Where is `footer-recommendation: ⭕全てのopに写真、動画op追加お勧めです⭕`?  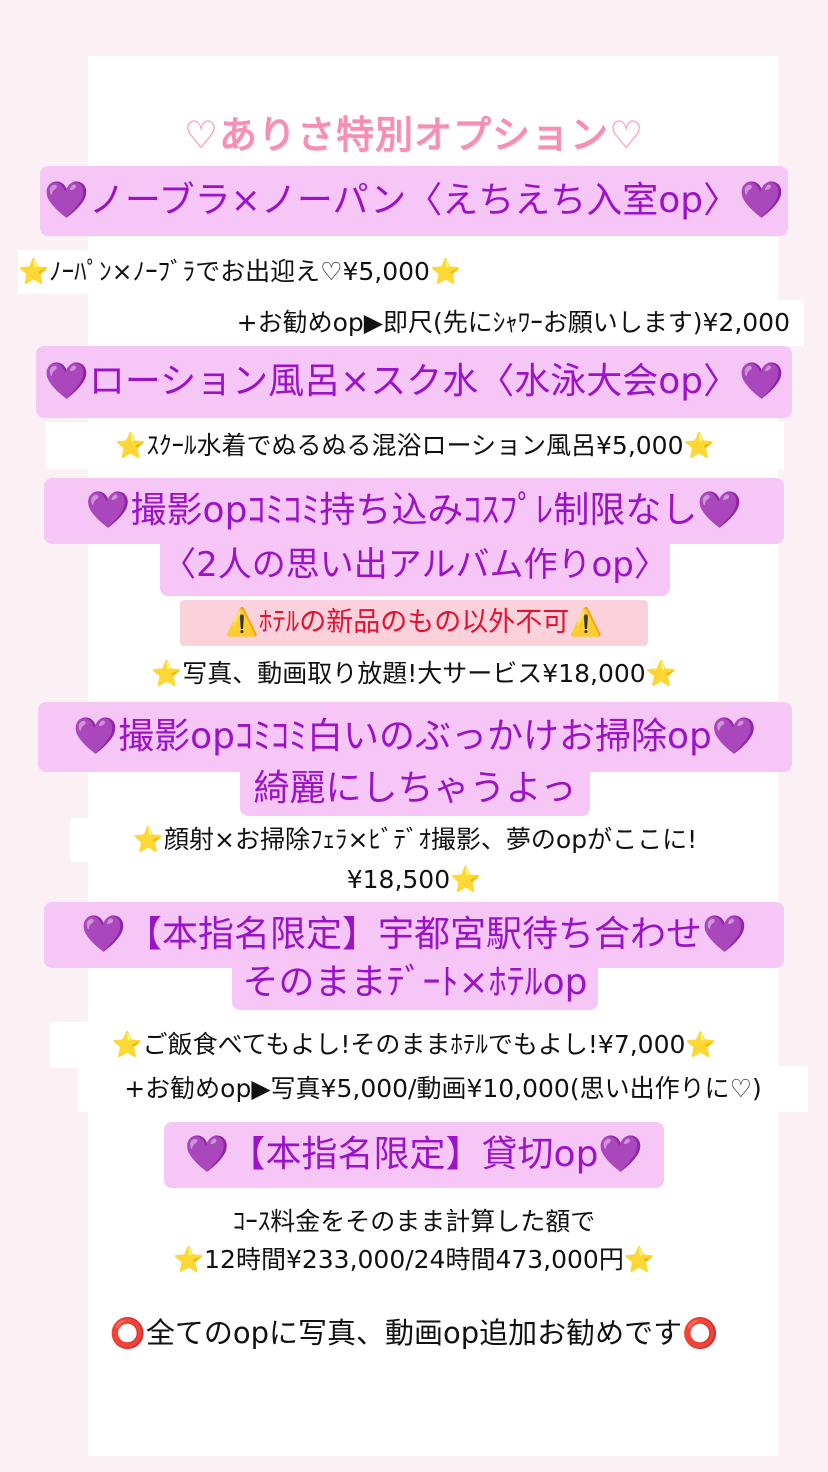
footer-recommendation: ⭕全てのopに写真、動画op追加お勧めです⭕ is located at coordinates (414, 1333).